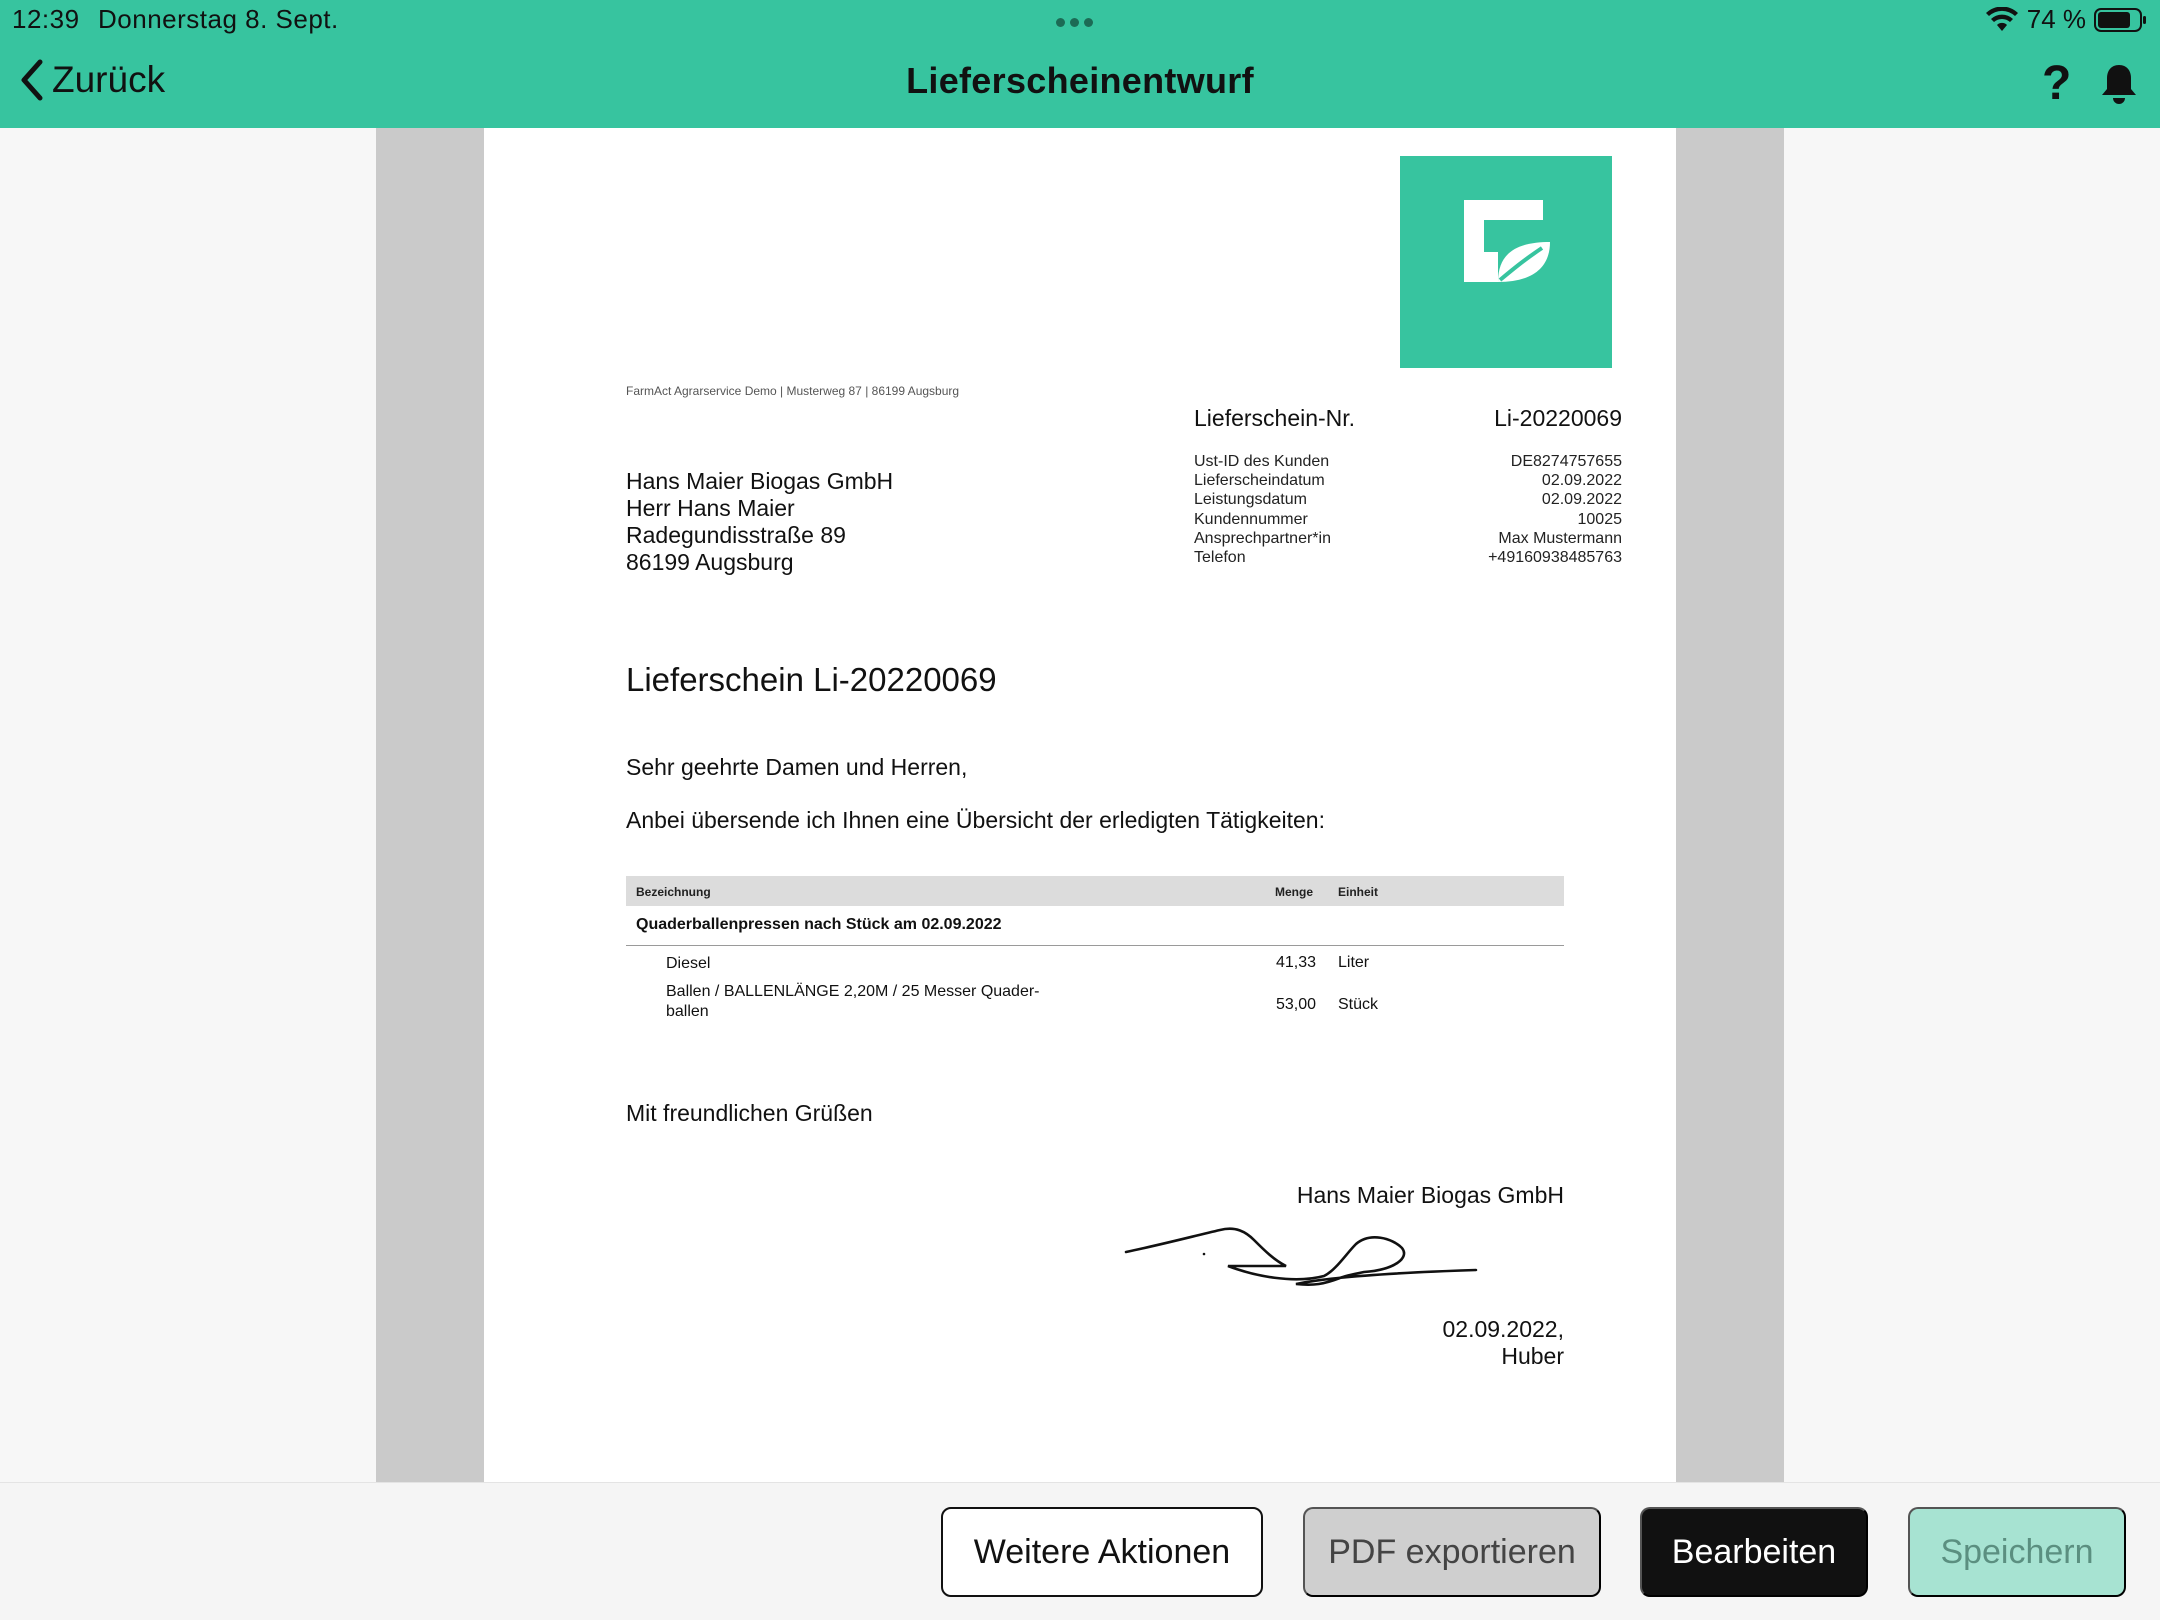  Describe the element at coordinates (1506, 262) in the screenshot. I see `farmact-logo` at that location.